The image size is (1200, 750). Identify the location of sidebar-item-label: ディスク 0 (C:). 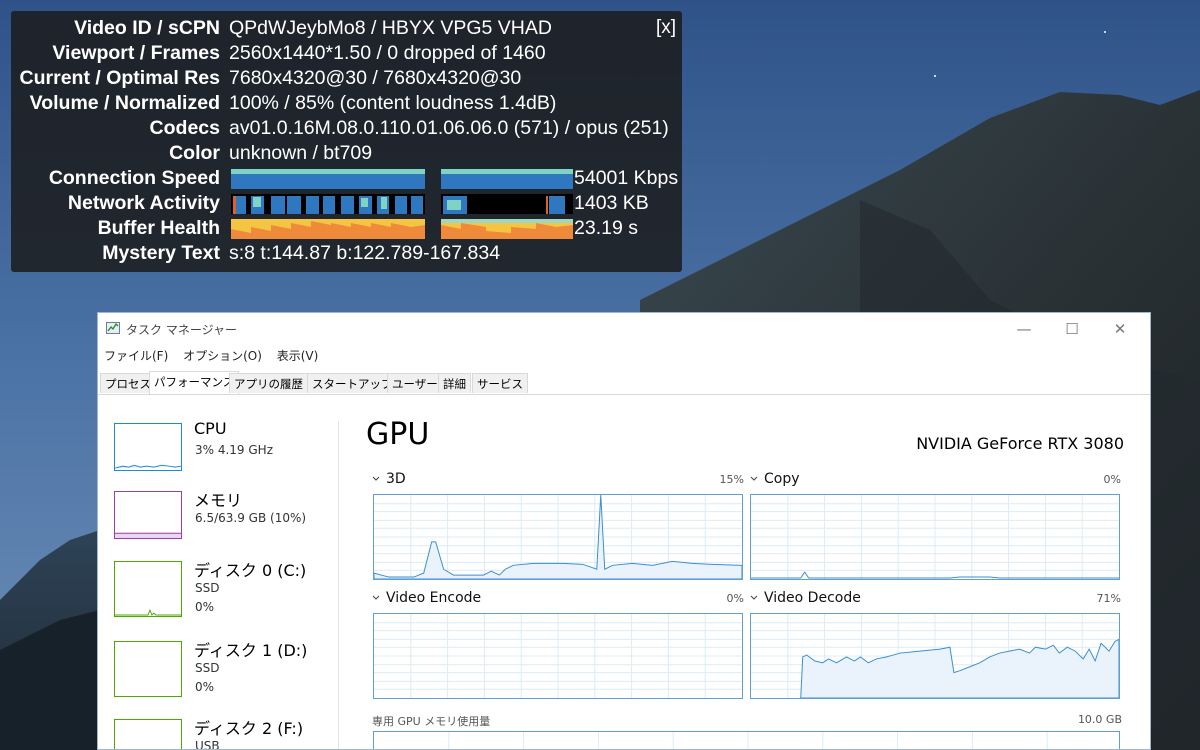
(250, 570).